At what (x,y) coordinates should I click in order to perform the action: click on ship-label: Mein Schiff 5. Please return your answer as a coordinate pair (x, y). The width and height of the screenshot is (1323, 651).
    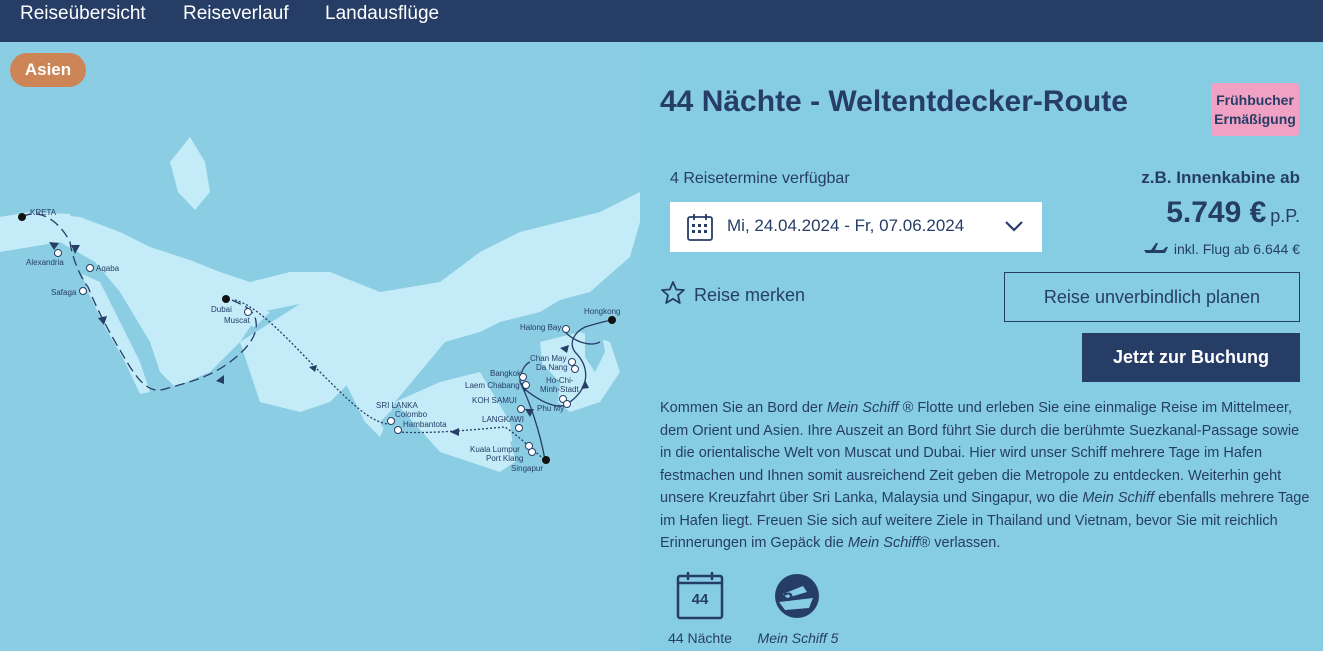
    Looking at the image, I should click on (798, 638).